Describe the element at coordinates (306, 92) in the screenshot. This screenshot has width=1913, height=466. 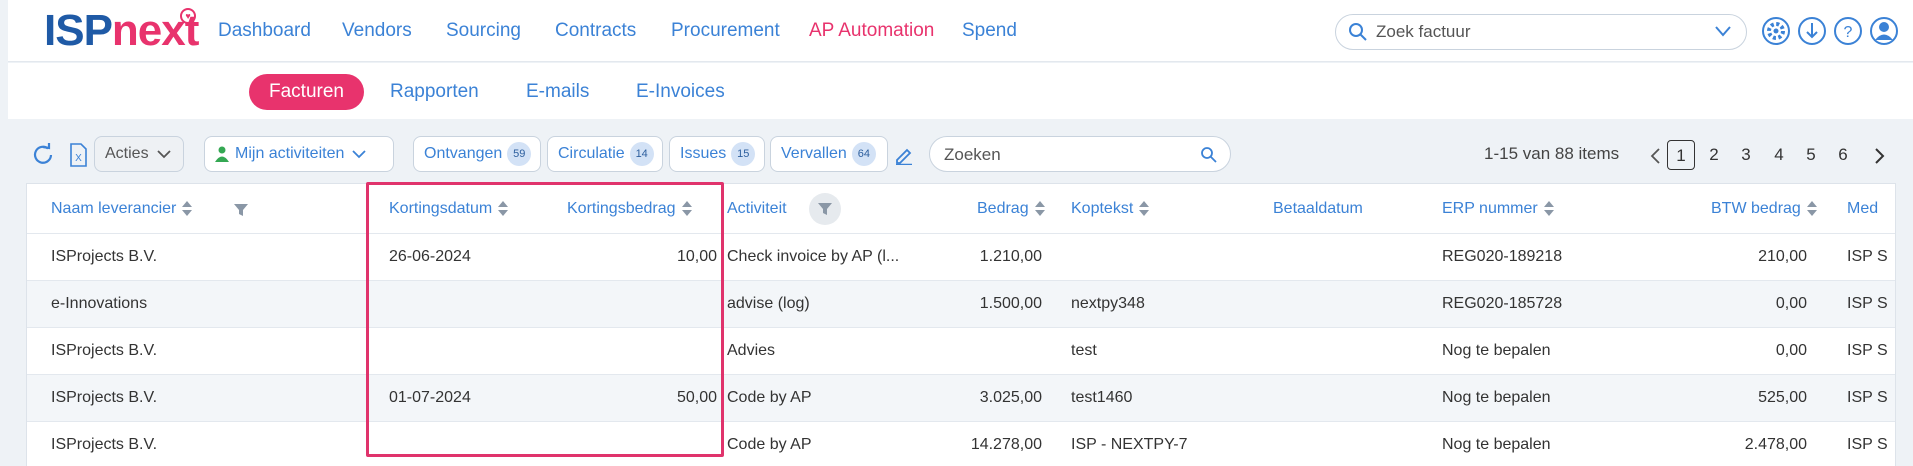
I see `tab-facturen: Facturen` at that location.